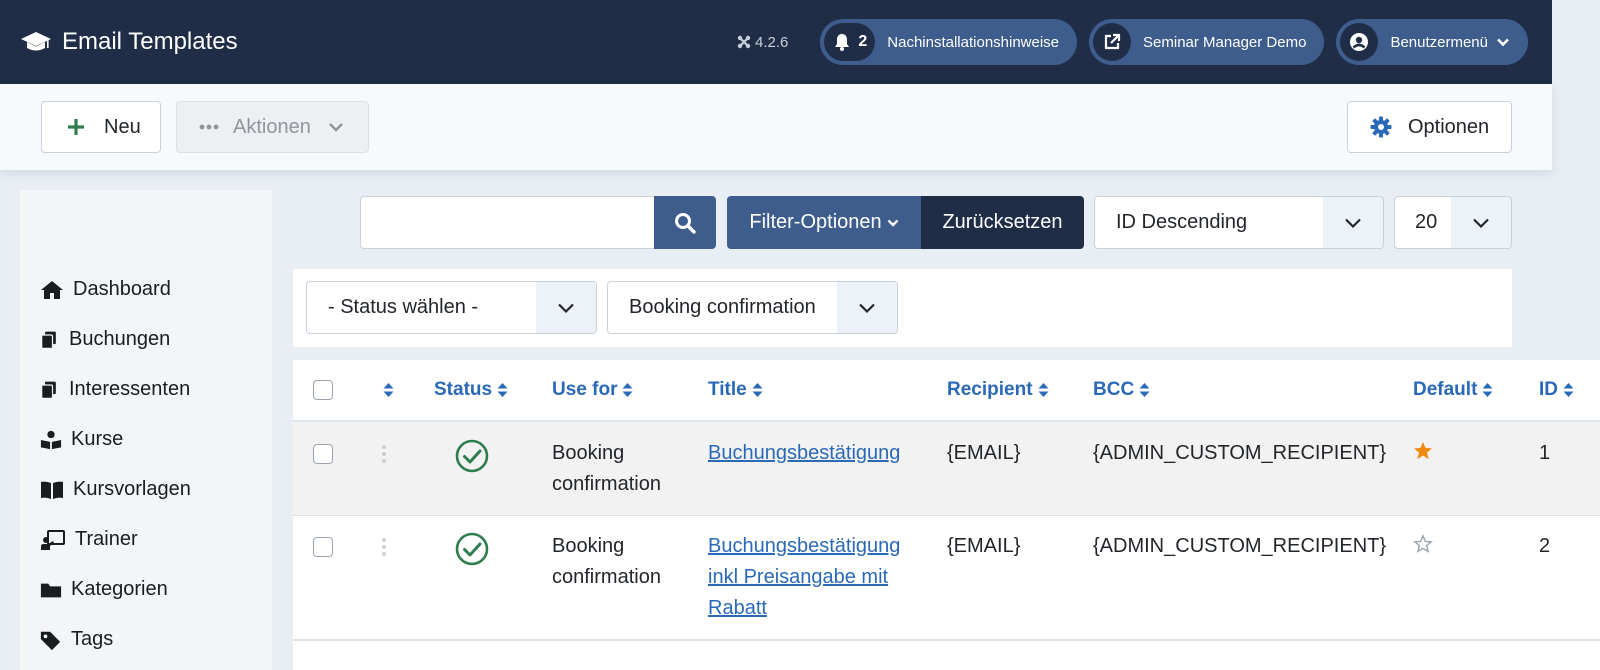 Image resolution: width=1600 pixels, height=670 pixels. I want to click on sidebar-item-interessenten: Interessenten, so click(115, 389).